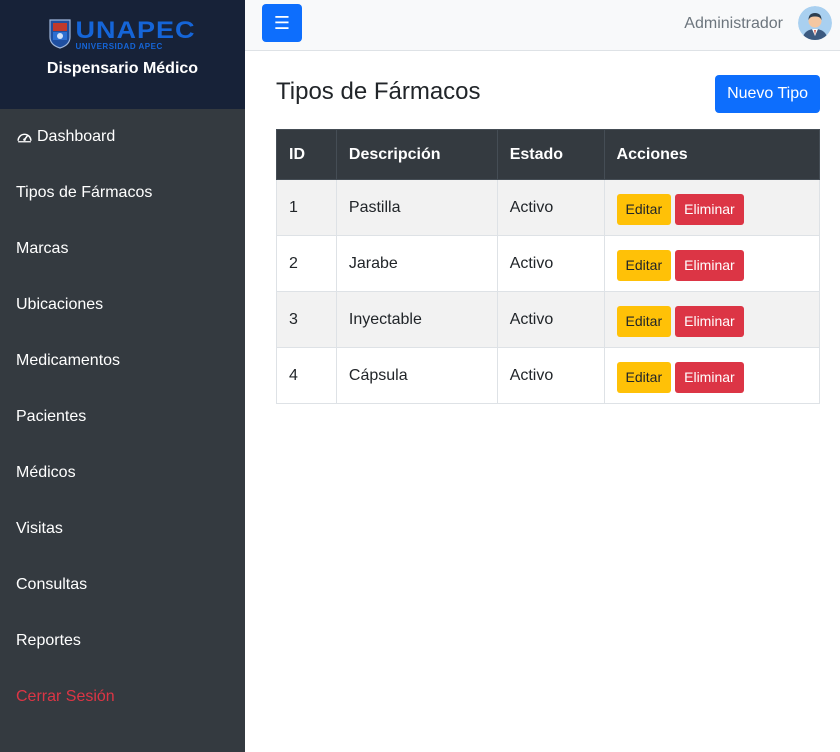  Describe the element at coordinates (122, 473) in the screenshot. I see `sidebar-item-medicos: Médicos` at that location.